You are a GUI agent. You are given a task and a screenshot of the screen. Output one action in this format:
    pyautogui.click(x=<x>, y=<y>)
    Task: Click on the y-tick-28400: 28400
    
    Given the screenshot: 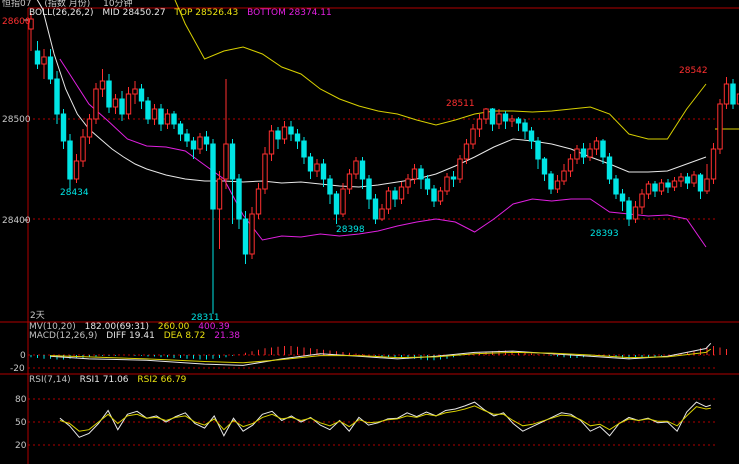 What is the action you would take?
    pyautogui.click(x=16, y=221)
    